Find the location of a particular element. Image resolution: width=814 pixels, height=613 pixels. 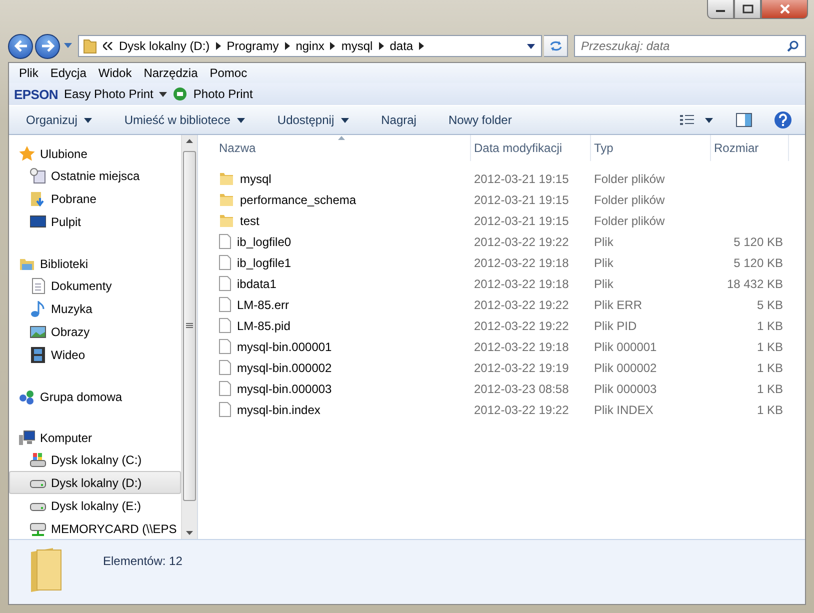

sidebar-item: Dysk lokalny (D:) is located at coordinates (95, 482).